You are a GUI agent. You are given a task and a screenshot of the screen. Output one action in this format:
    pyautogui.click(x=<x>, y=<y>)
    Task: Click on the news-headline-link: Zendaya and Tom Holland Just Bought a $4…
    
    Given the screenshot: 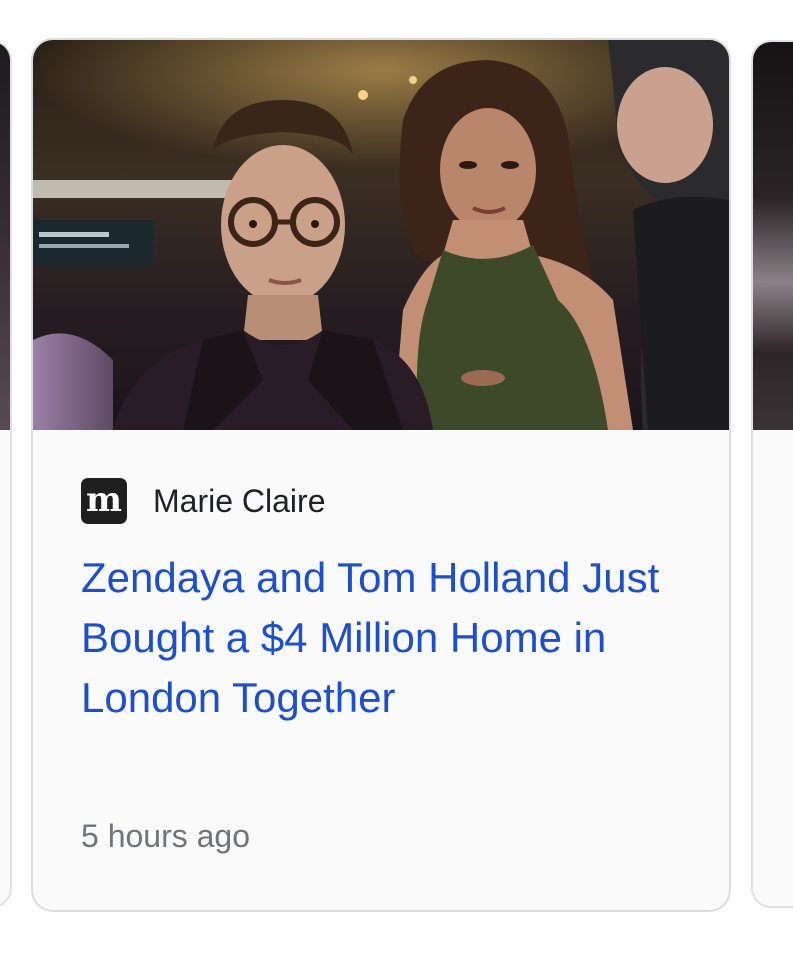 What is the action you would take?
    pyautogui.click(x=381, y=638)
    